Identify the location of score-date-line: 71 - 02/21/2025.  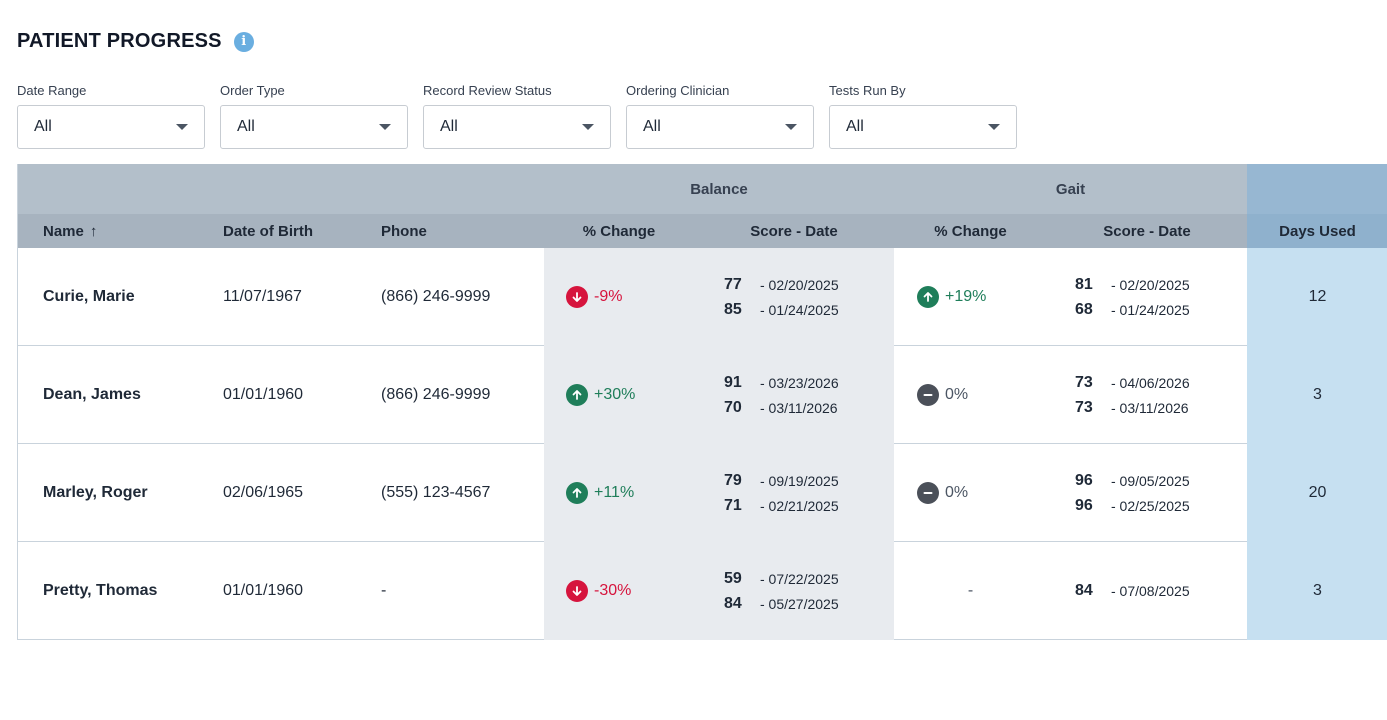
(781, 506).